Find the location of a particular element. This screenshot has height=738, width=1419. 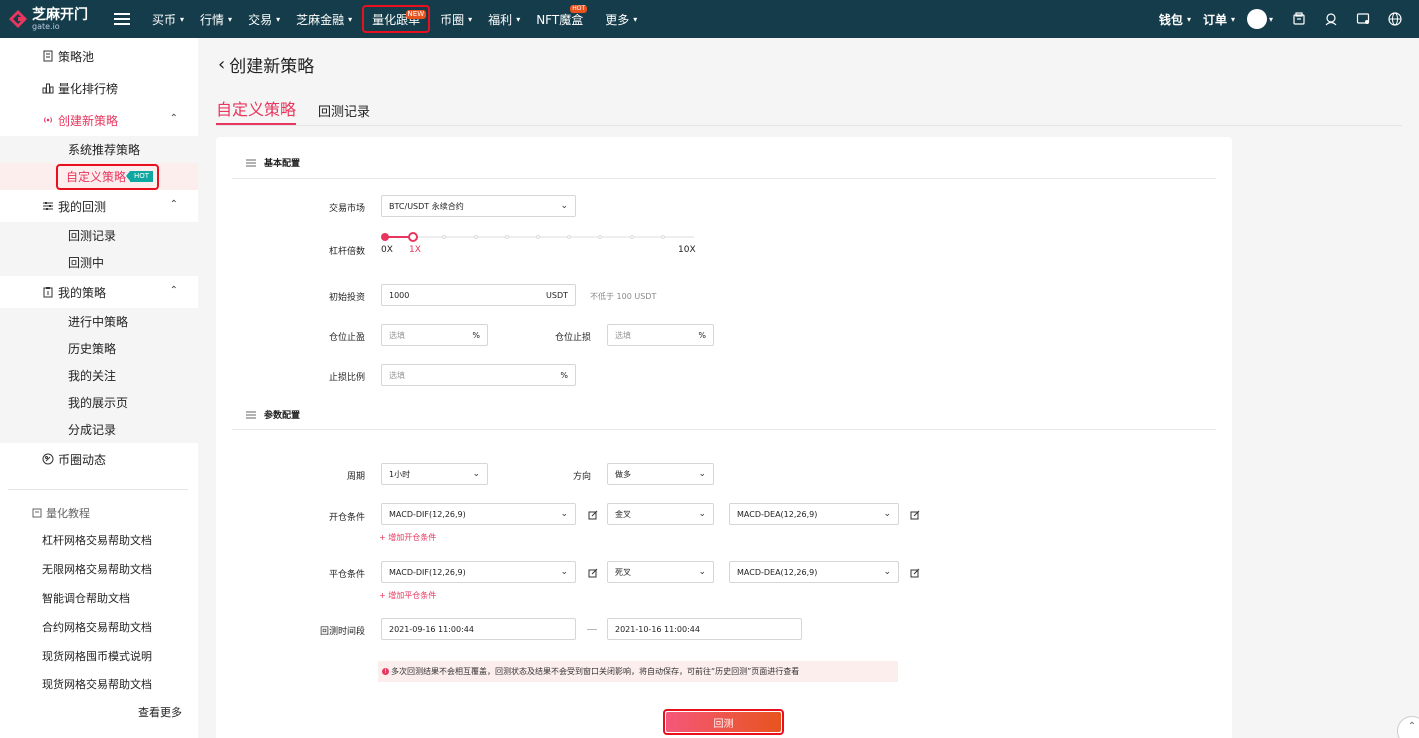

language-globe-icon is located at coordinates (1395, 19).